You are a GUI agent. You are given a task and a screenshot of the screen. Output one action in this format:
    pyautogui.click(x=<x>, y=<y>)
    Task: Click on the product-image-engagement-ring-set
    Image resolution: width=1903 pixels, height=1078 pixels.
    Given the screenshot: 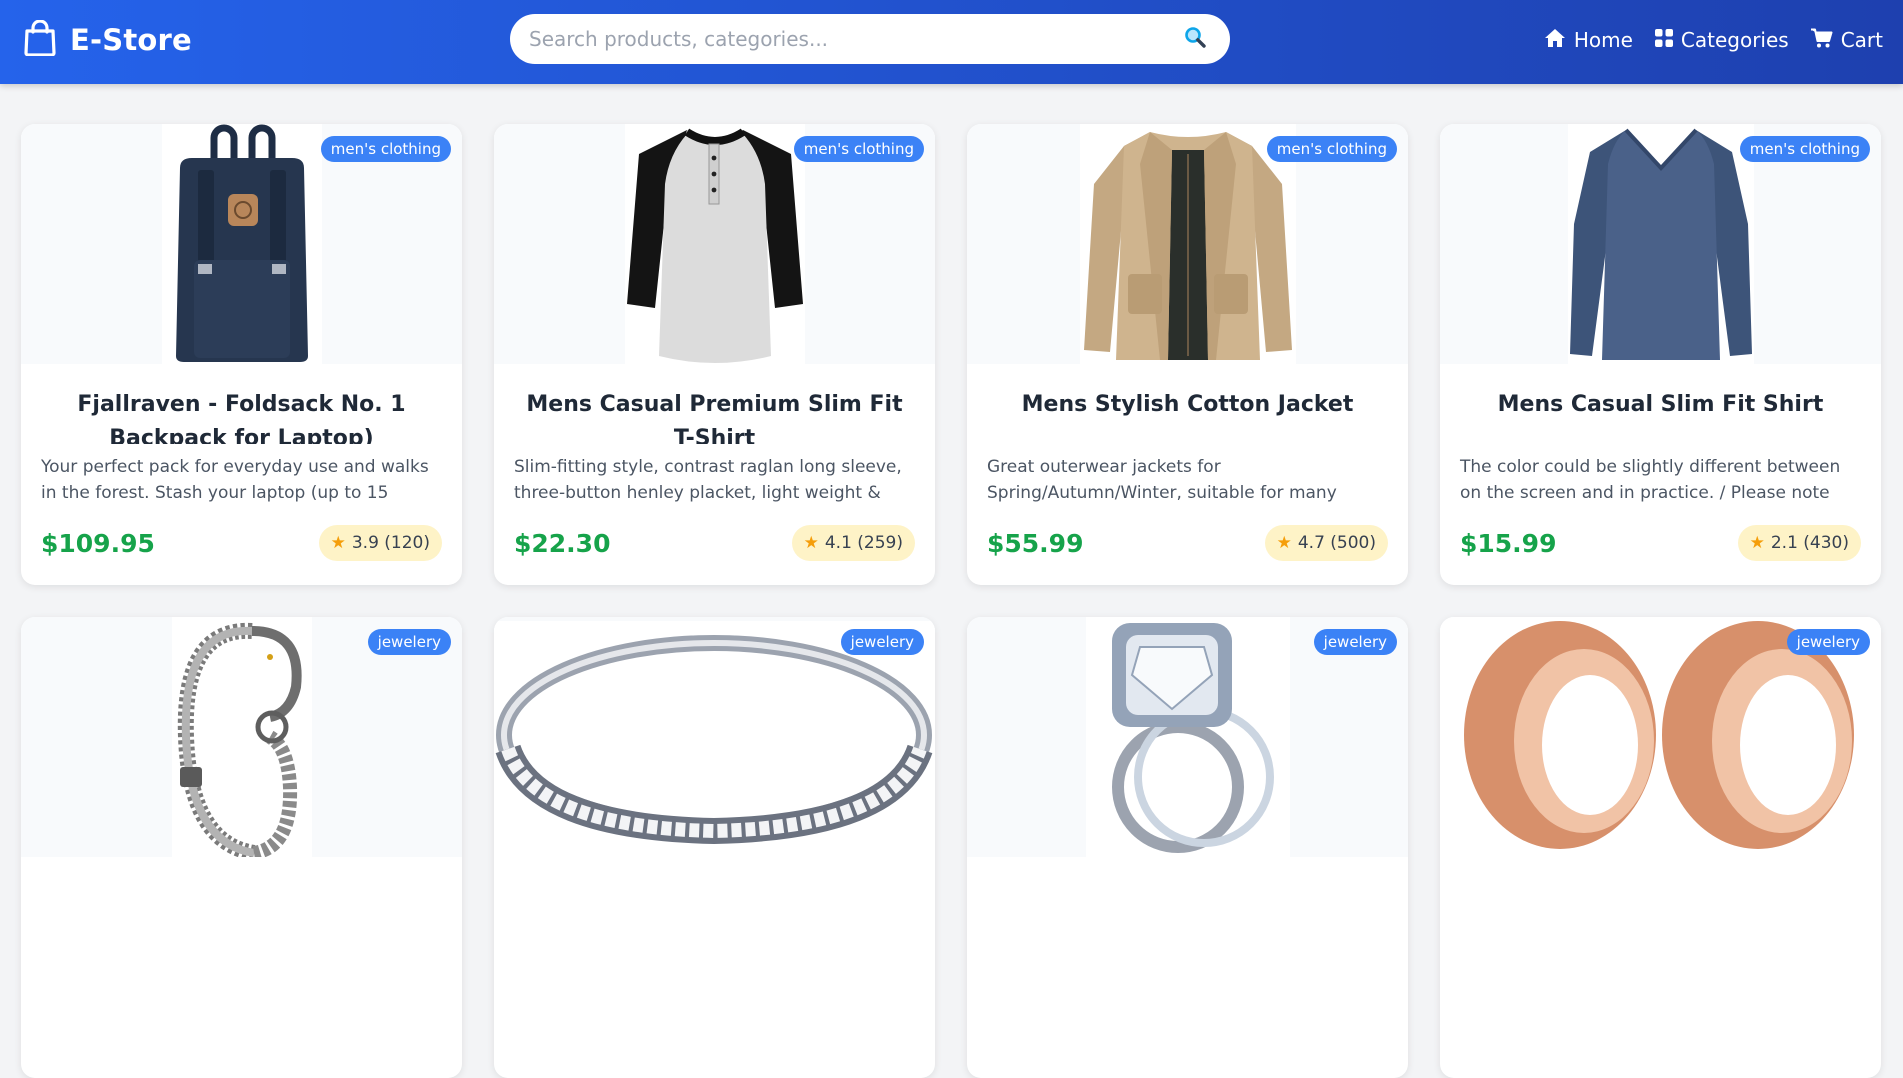 What is the action you would take?
    pyautogui.click(x=1187, y=737)
    